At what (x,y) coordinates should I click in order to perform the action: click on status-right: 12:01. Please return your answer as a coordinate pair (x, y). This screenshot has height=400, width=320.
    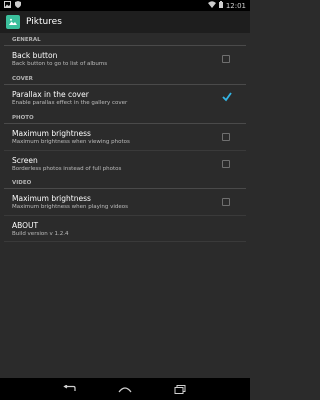
    Looking at the image, I should click on (226, 5).